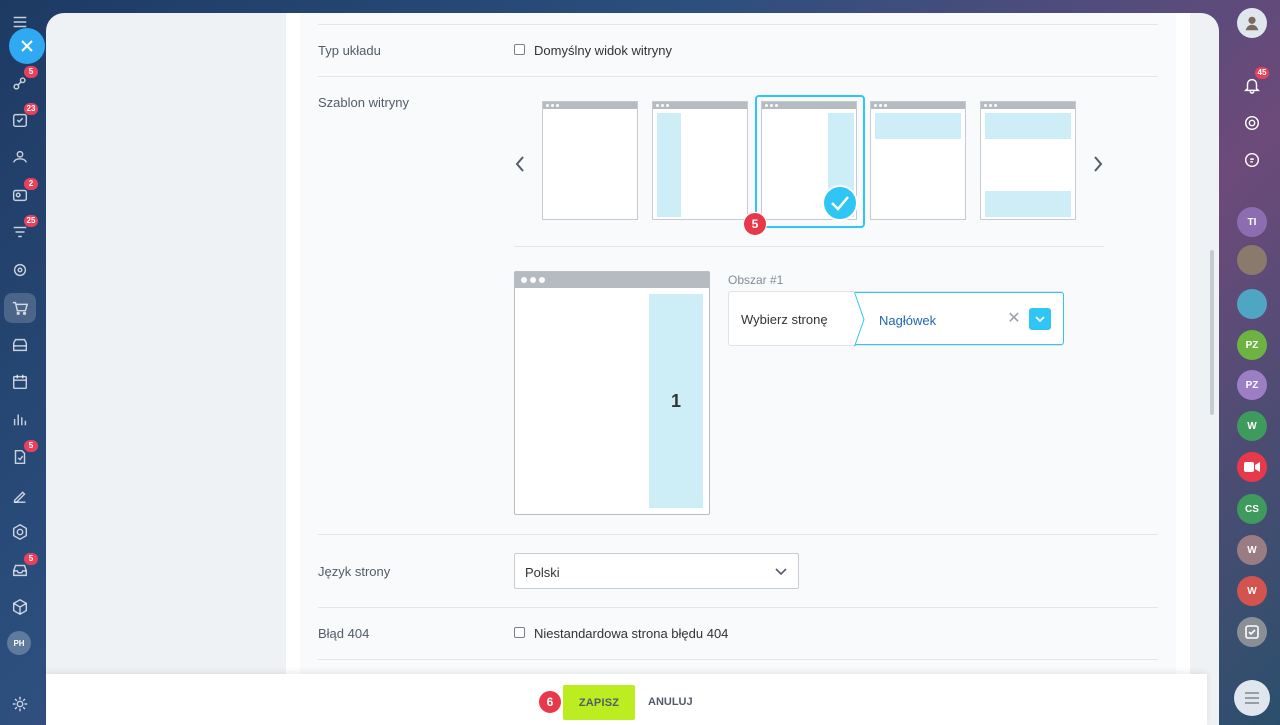 This screenshot has height=725, width=1280. Describe the element at coordinates (599, 702) in the screenshot. I see `save-button: ZAPISZ` at that location.